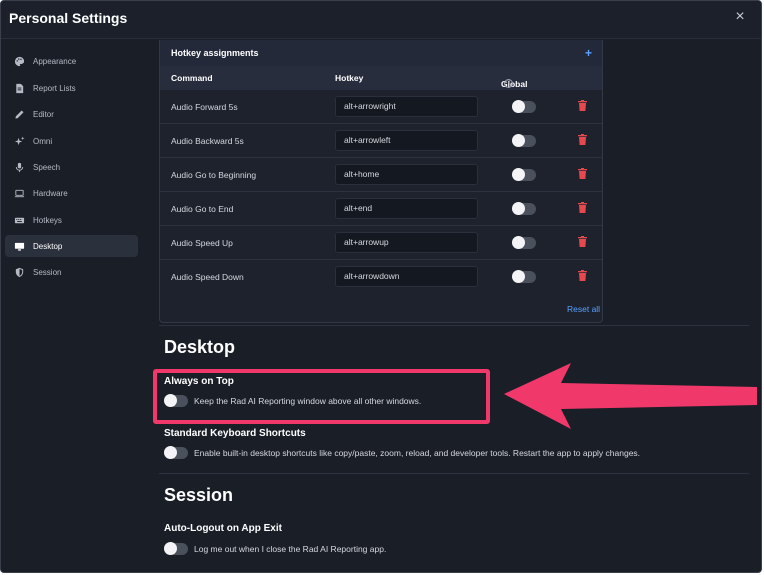 This screenshot has height=575, width=764. What do you see at coordinates (54, 88) in the screenshot?
I see `sidebar-item-label: Report Lists` at bounding box center [54, 88].